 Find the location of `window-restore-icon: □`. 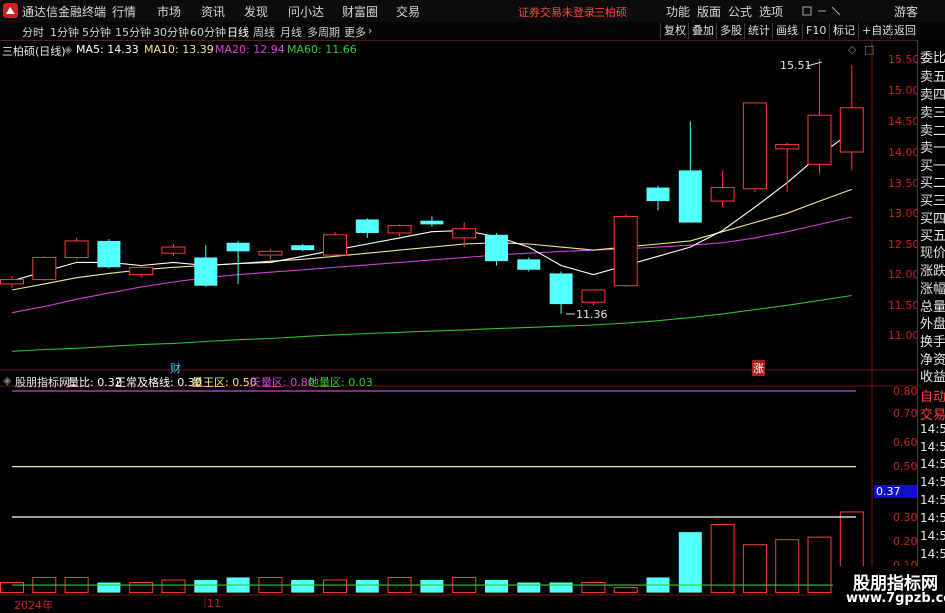

window-restore-icon: □ is located at coordinates (869, 49).